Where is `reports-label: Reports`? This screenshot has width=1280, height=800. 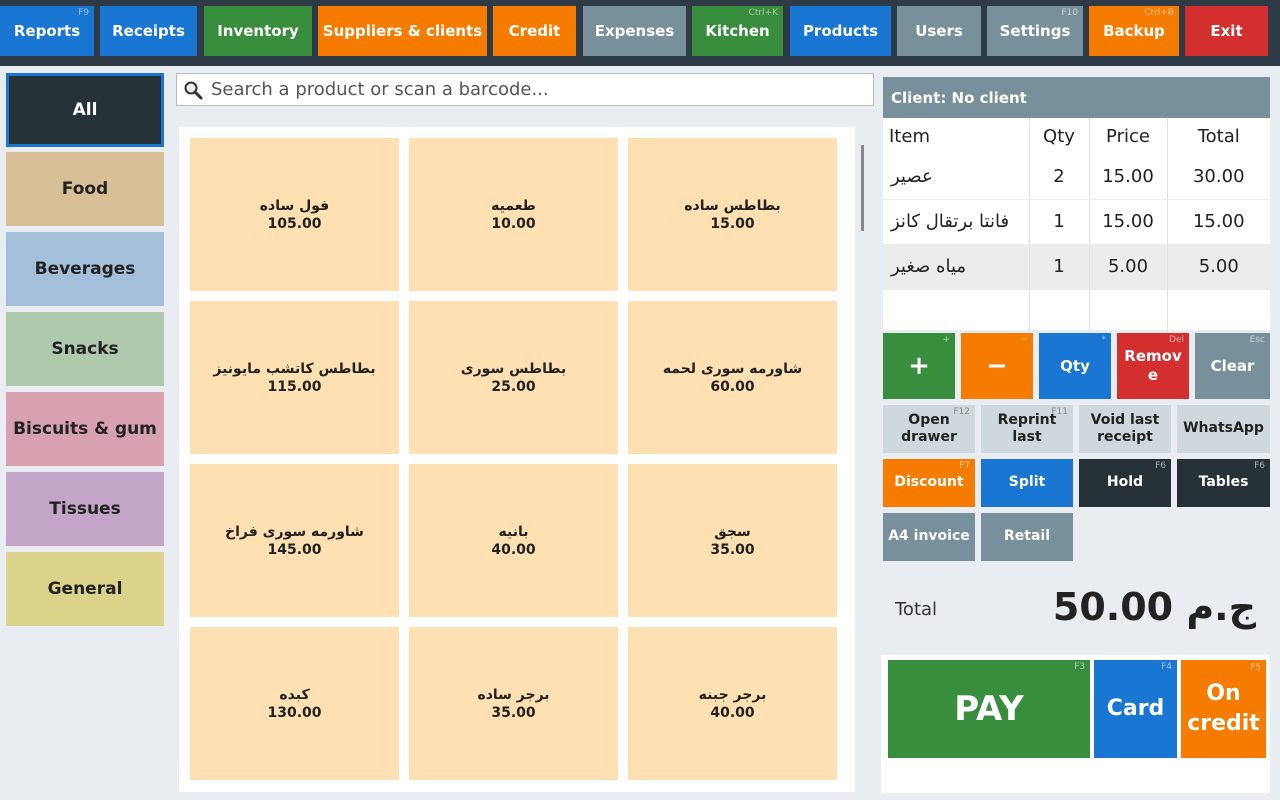 reports-label: Reports is located at coordinates (47, 31).